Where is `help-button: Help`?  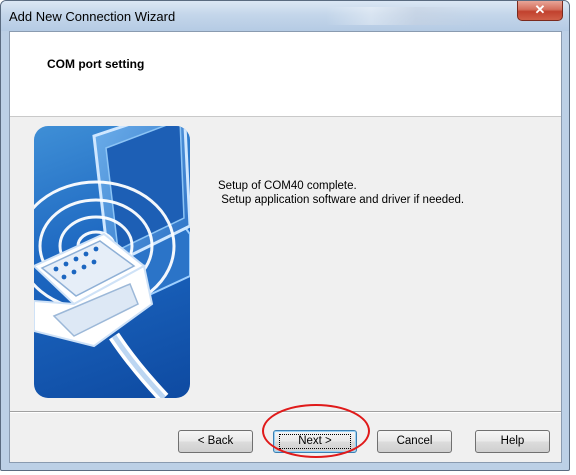
help-button: Help is located at coordinates (512, 441).